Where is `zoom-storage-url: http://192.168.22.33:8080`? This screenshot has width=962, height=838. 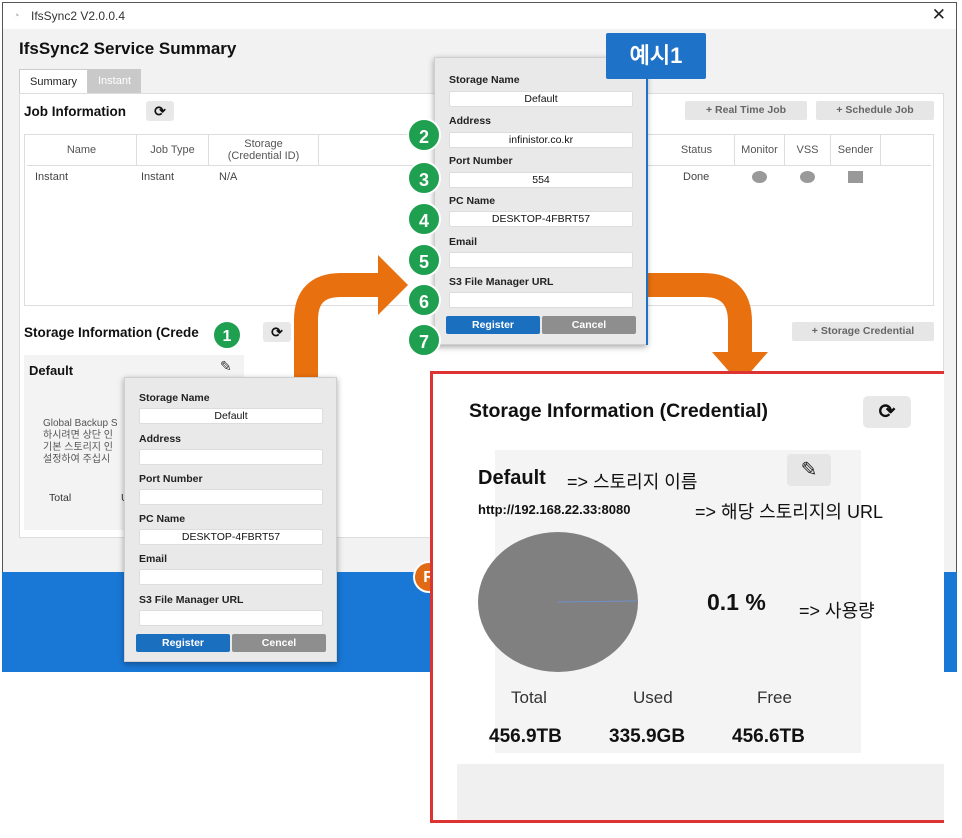 zoom-storage-url: http://192.168.22.33:8080 is located at coordinates (554, 509).